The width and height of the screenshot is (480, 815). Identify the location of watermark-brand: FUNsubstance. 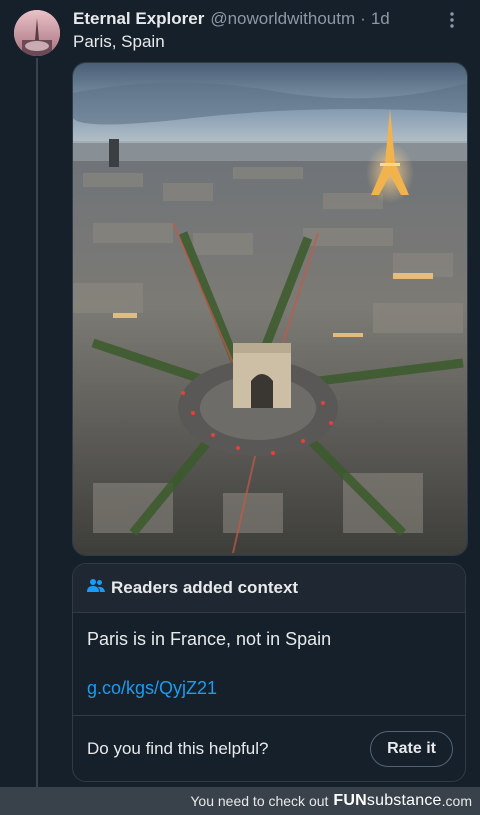
(387, 801).